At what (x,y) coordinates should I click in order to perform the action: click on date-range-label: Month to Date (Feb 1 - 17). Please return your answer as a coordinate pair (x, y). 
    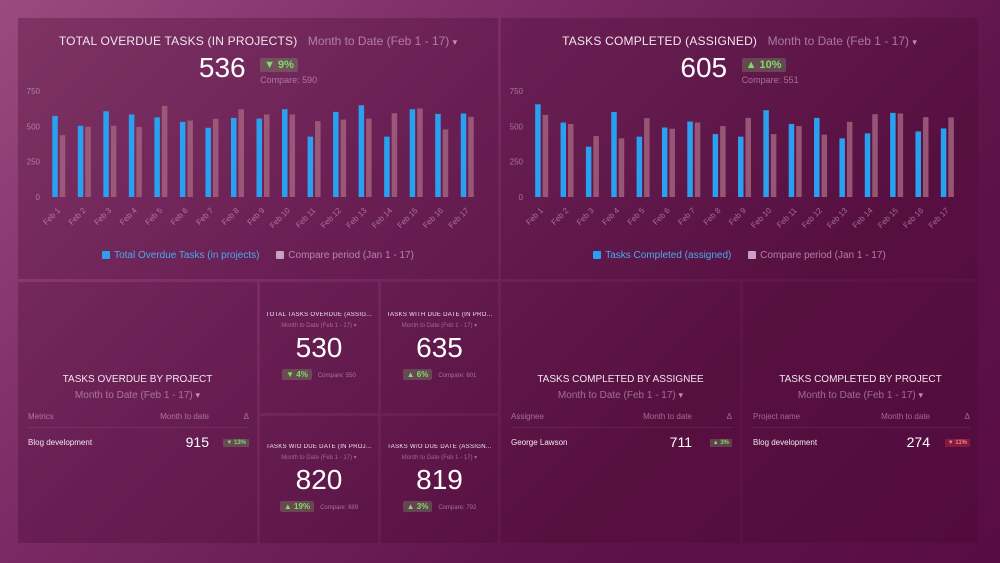
    Looking at the image, I should click on (378, 41).